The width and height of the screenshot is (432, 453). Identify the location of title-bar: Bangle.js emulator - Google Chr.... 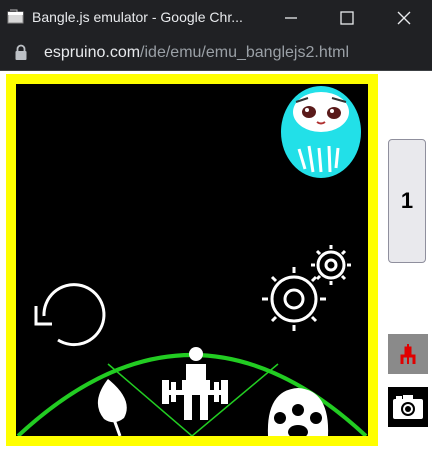
(216, 18).